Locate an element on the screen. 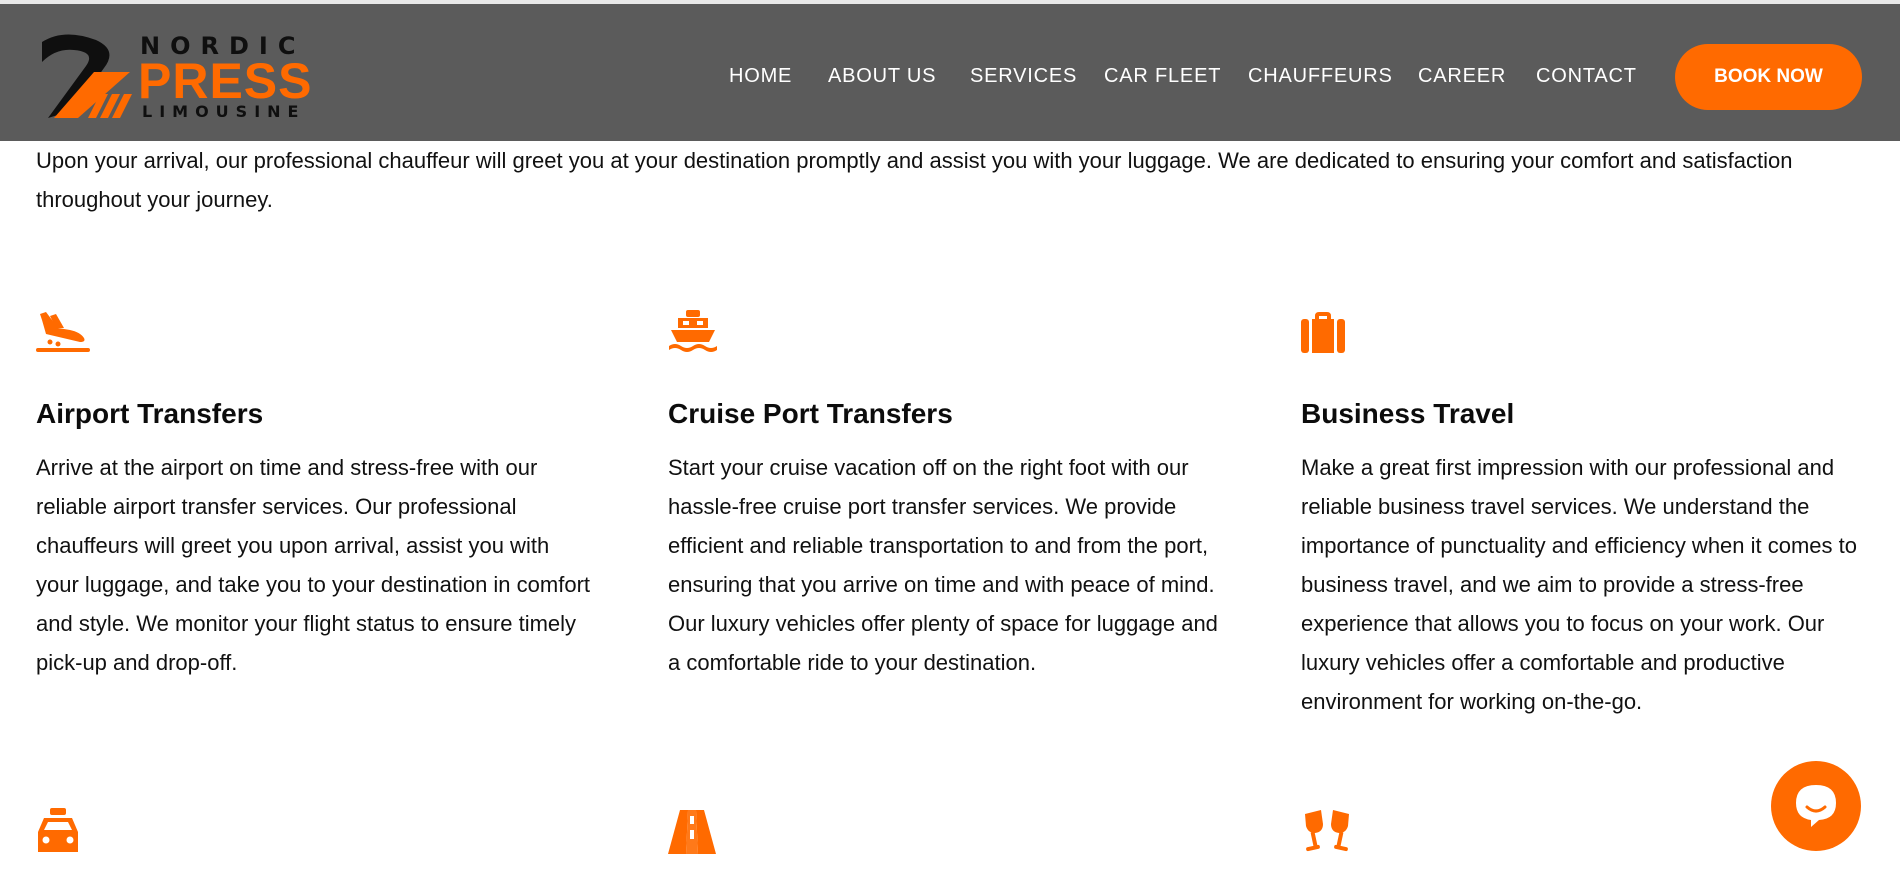 Image resolution: width=1900 pixels, height=875 pixels. briefcase-icon is located at coordinates (1323, 332).